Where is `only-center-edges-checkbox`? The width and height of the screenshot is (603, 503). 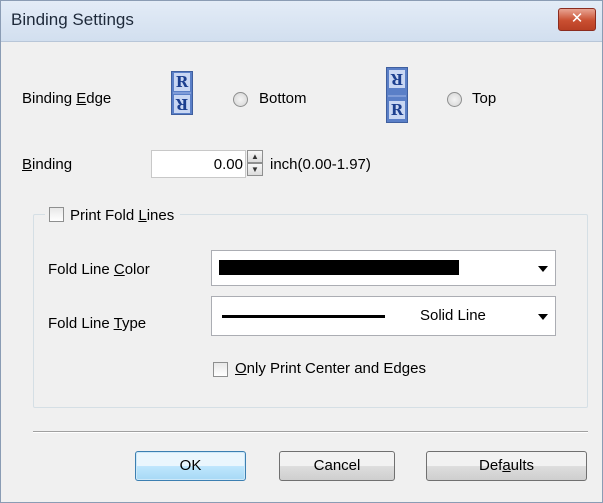 only-center-edges-checkbox is located at coordinates (220, 369).